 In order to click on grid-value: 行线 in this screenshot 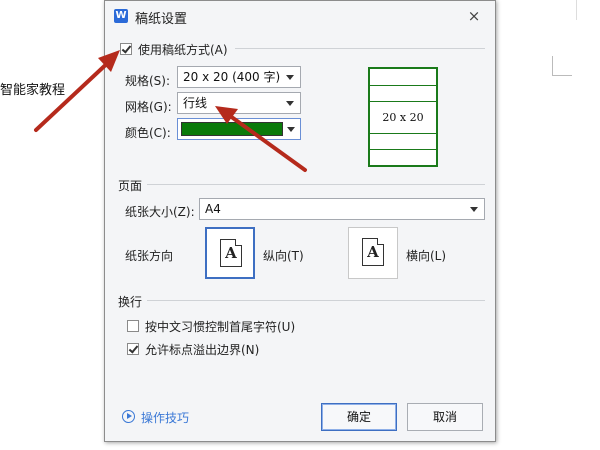, I will do `click(195, 103)`.